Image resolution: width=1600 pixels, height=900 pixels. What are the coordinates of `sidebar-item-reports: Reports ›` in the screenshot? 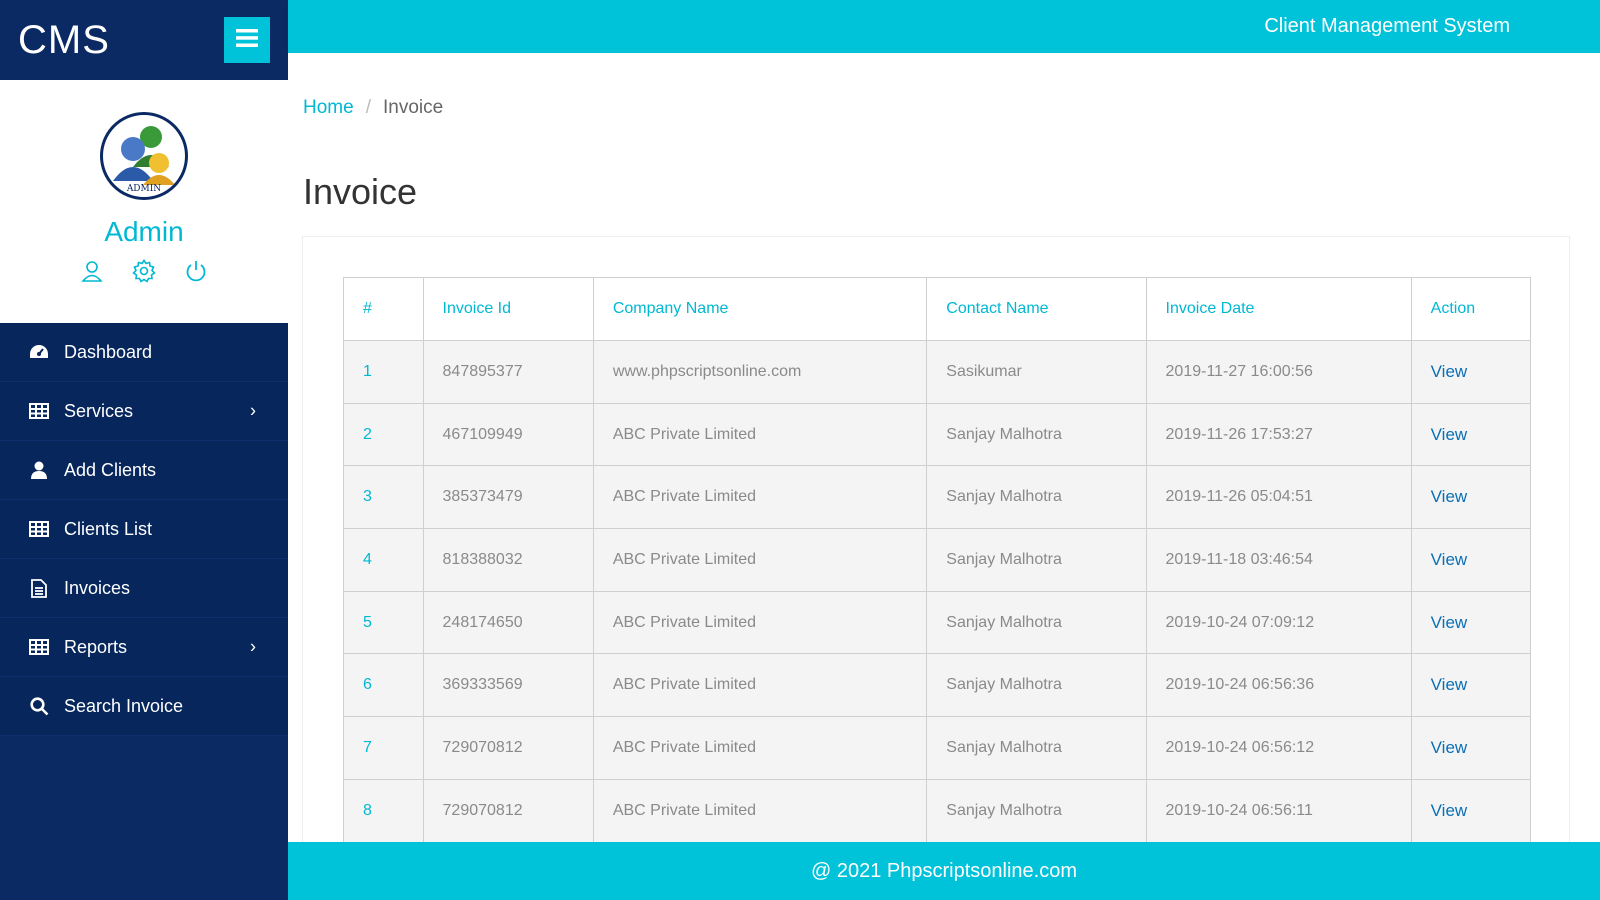 It's located at (144, 647).